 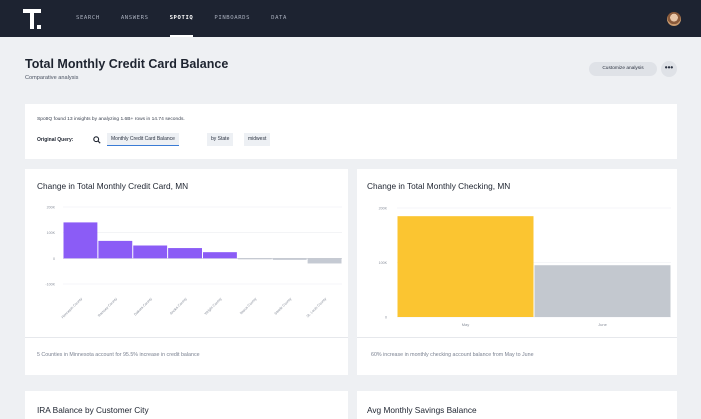 What do you see at coordinates (350, 18) in the screenshot?
I see `top-nav: SEARCH ANSWERS SPOTIQ PINBOARDS DATA` at bounding box center [350, 18].